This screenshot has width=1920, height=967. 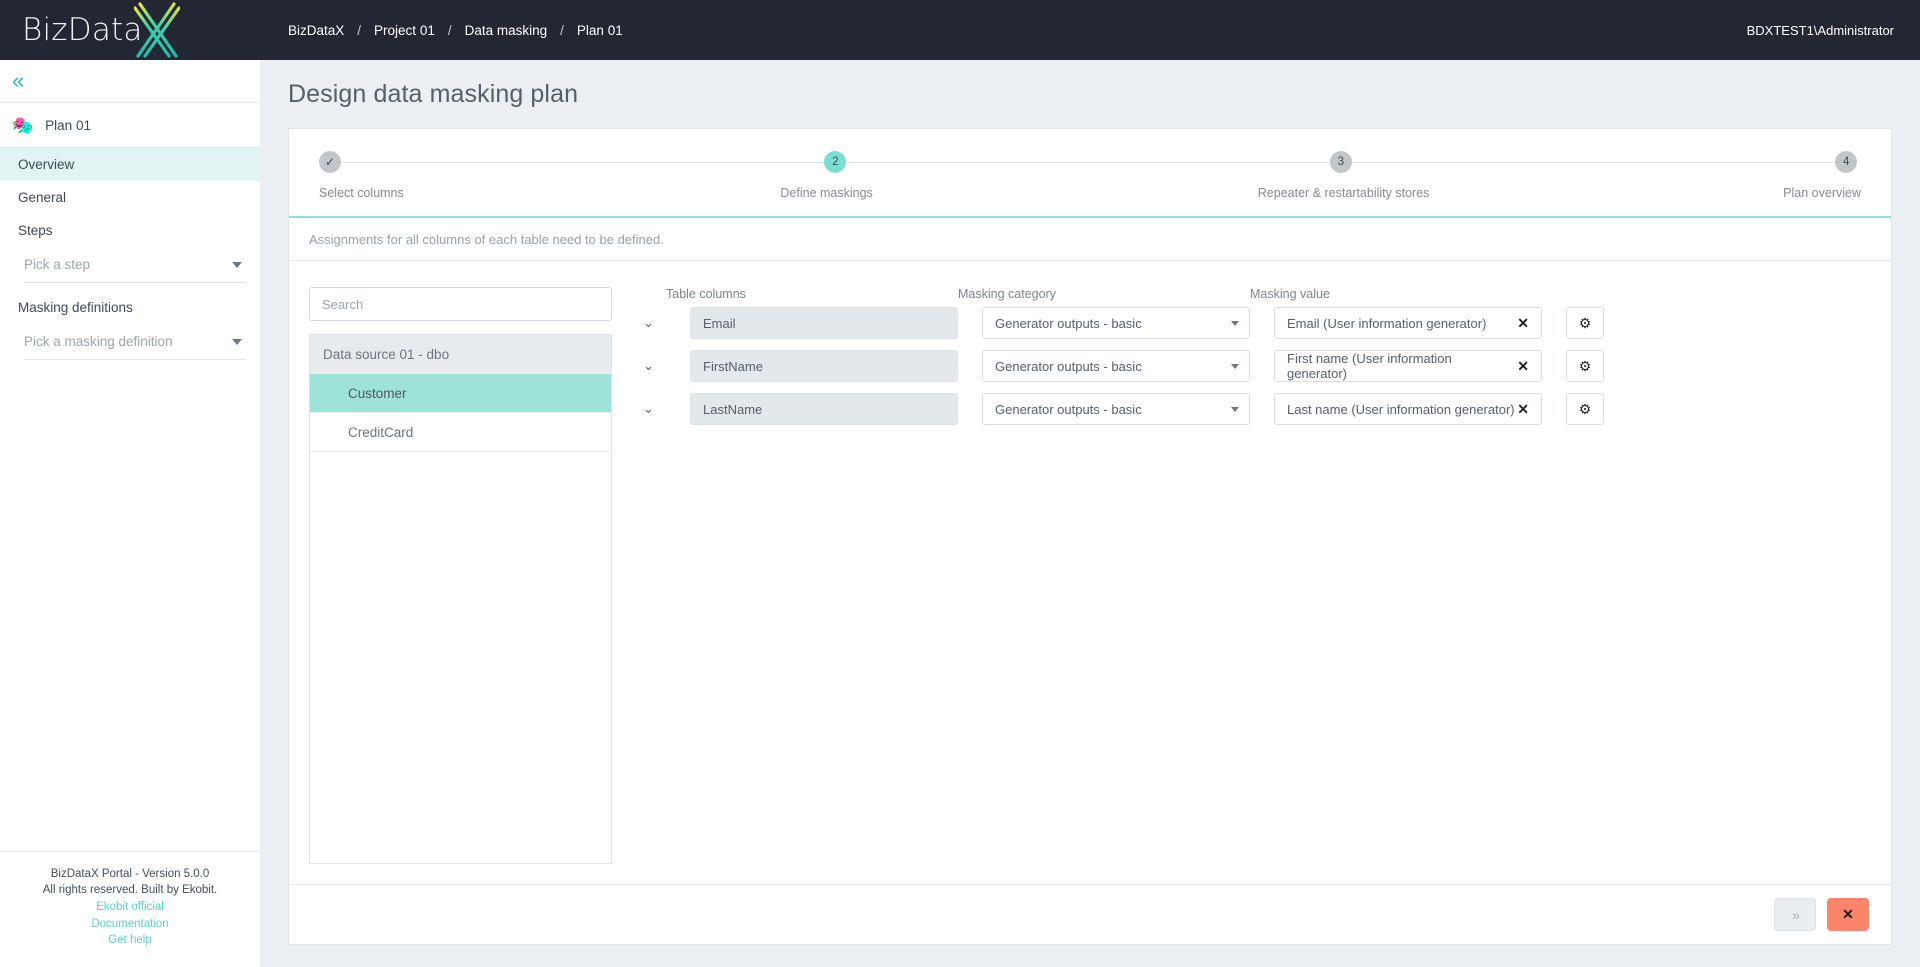 I want to click on masking-value-field: Email (User information generator) ✕, so click(x=1408, y=323).